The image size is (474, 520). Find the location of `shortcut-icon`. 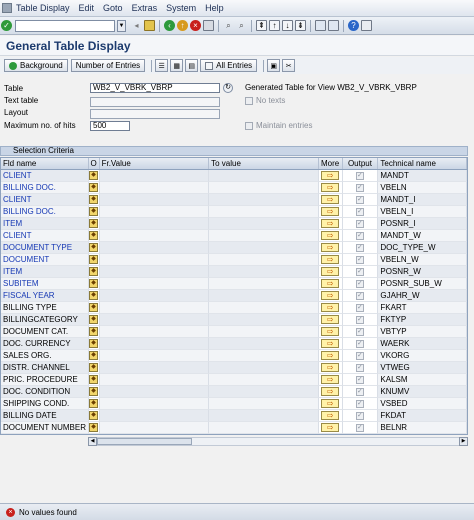

shortcut-icon is located at coordinates (333, 25).